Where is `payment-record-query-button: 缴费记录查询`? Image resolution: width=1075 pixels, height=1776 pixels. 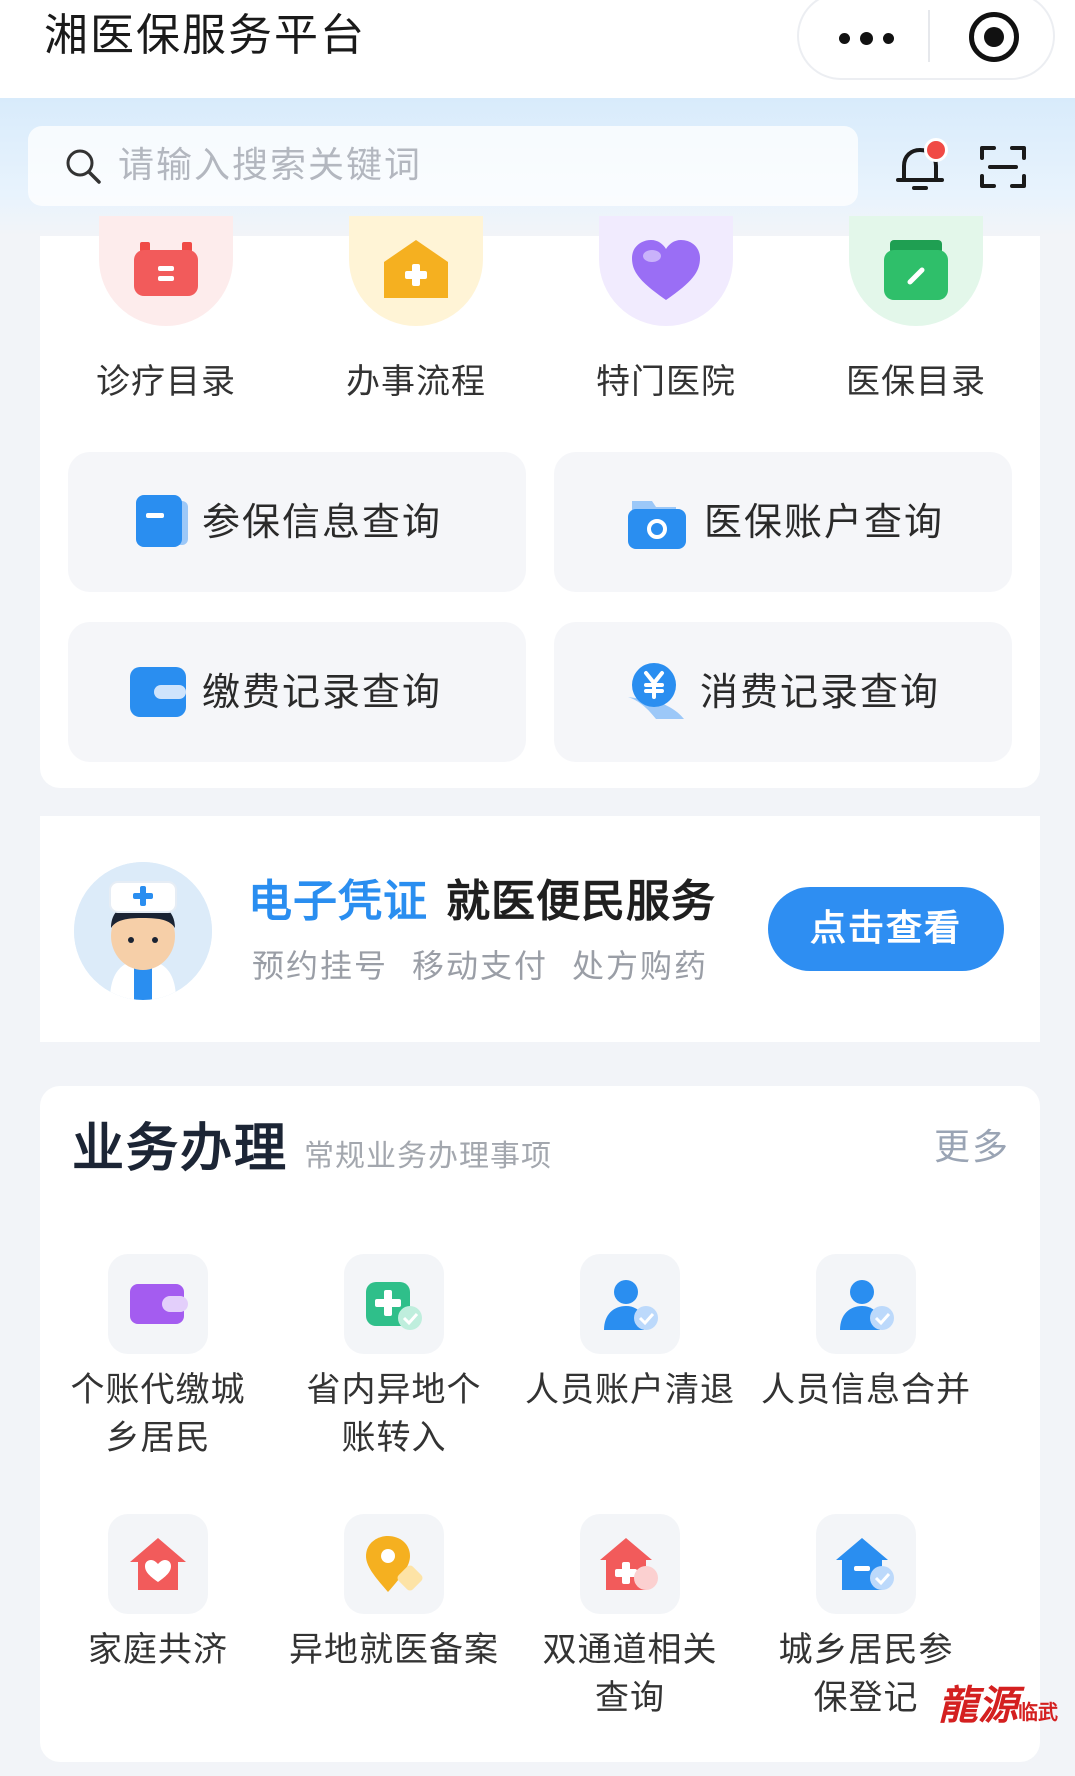 payment-record-query-button: 缴费记录查询 is located at coordinates (297, 692).